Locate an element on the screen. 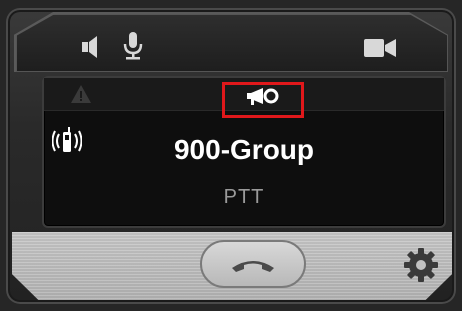 The width and height of the screenshot is (462, 311). microphone-icon is located at coordinates (133, 46).